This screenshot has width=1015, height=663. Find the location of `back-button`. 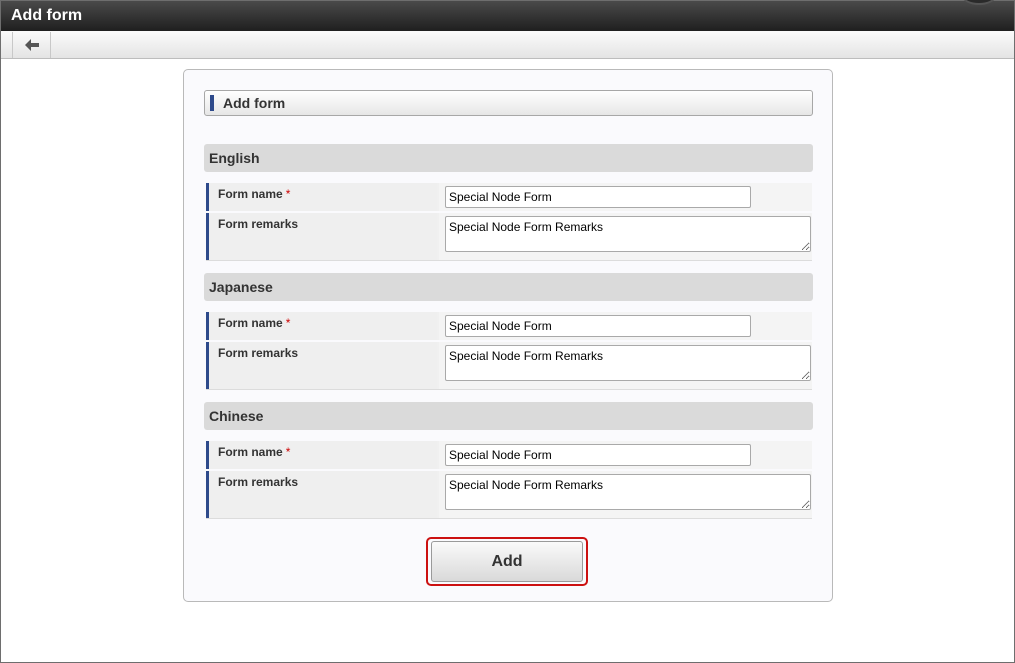

back-button is located at coordinates (31, 45).